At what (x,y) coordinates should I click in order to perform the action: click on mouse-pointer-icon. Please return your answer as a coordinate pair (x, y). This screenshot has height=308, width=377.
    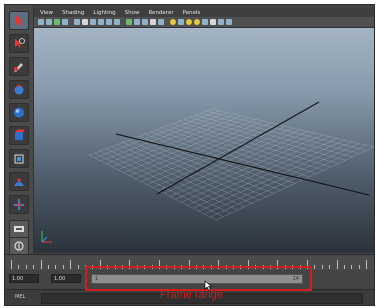
    Looking at the image, I should click on (208, 285).